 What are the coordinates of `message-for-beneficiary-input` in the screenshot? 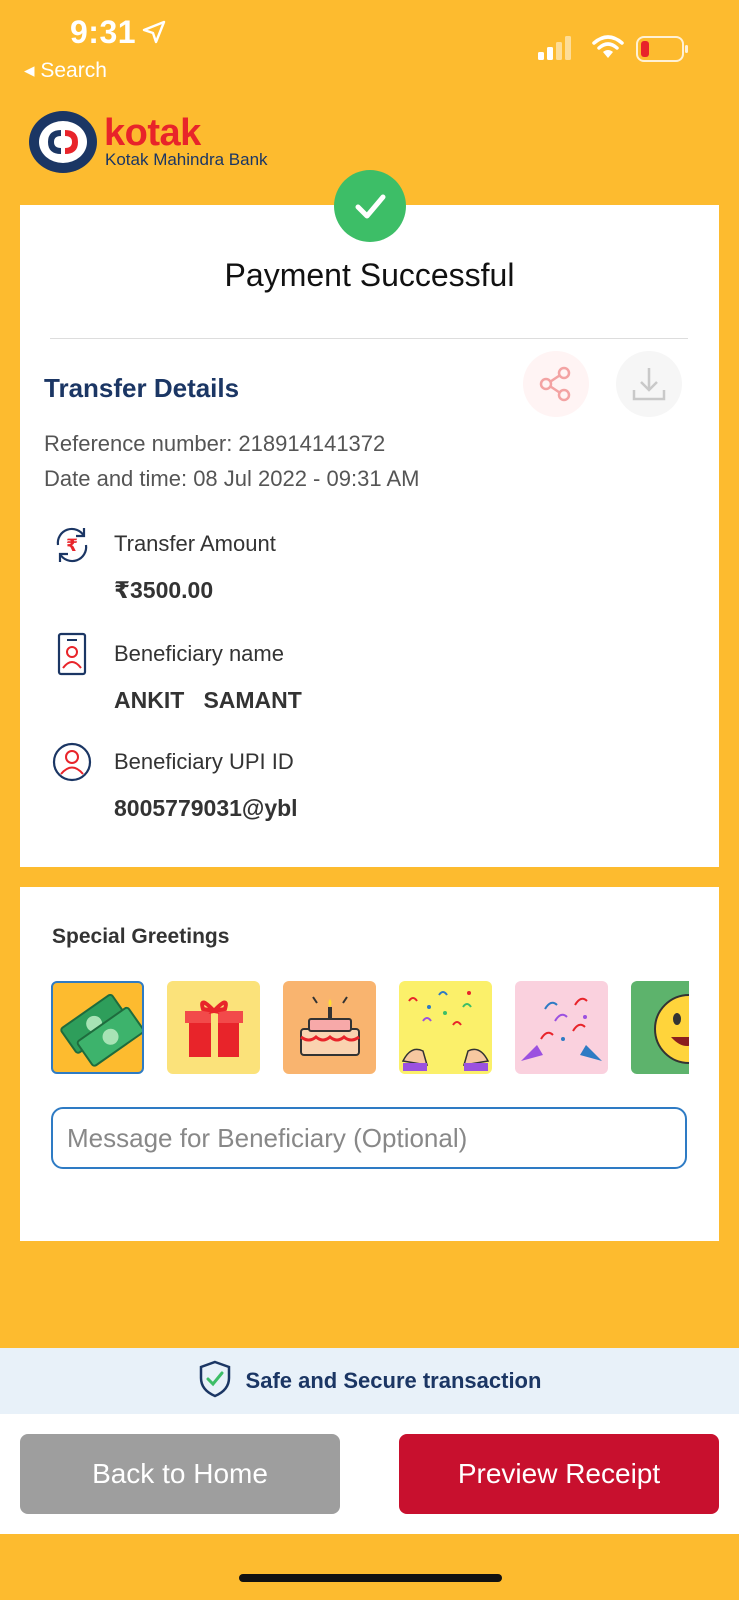 It's located at (369, 1138).